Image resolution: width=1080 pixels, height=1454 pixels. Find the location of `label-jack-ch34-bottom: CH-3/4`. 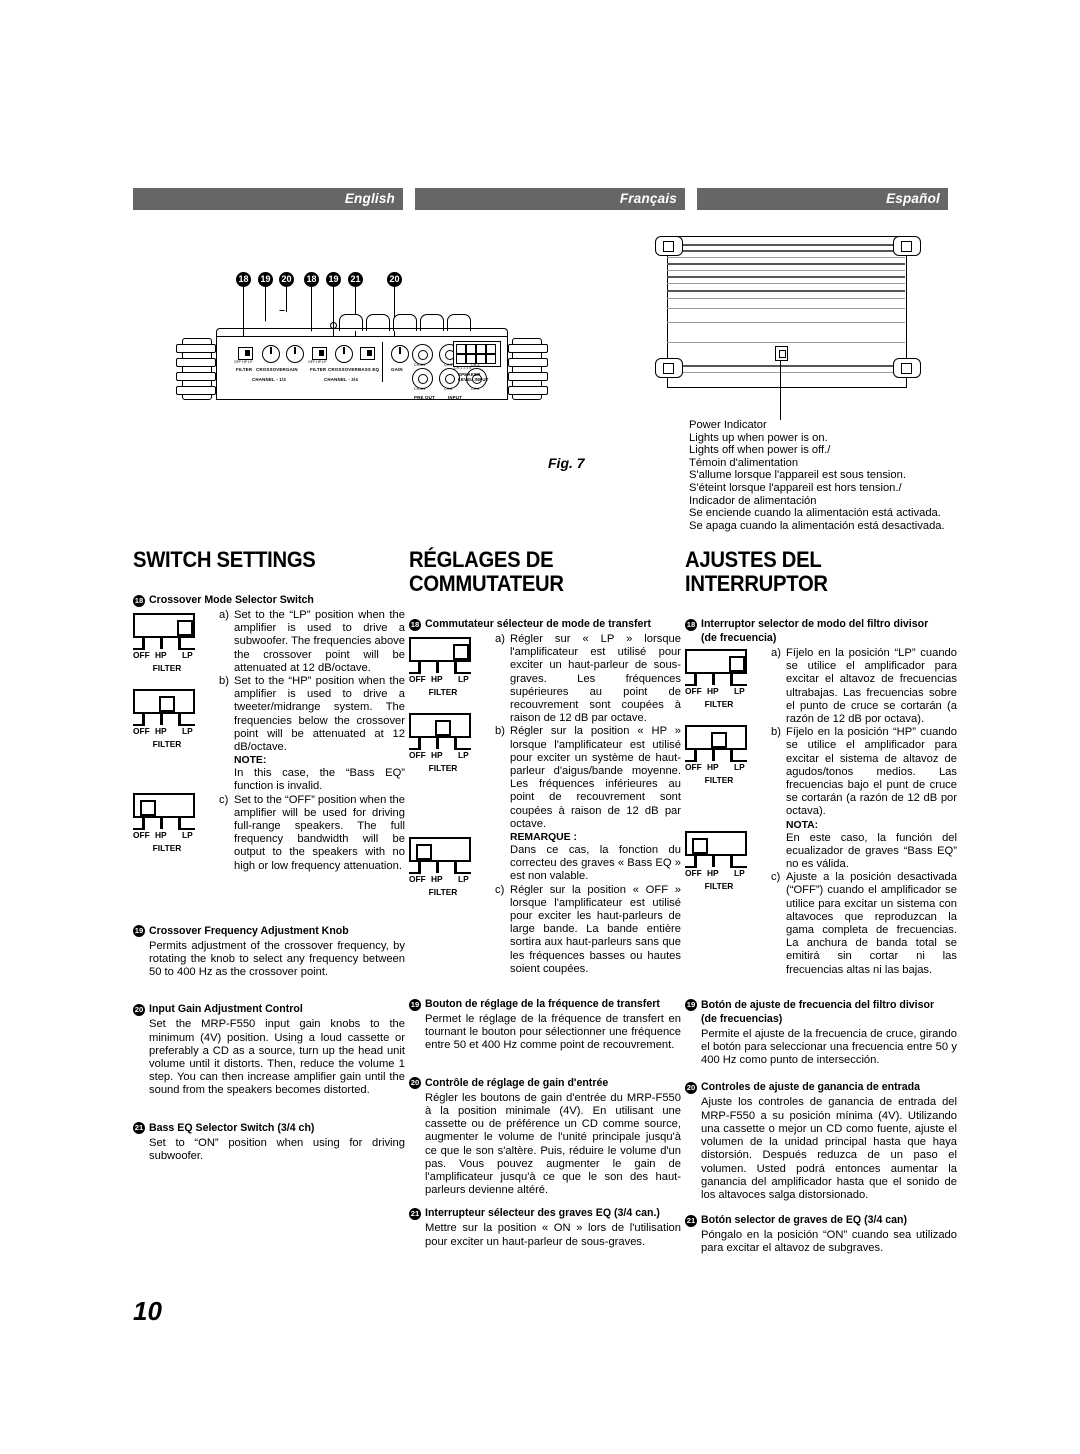

label-jack-ch34-bottom: CH-3/4 is located at coordinates (420, 389).